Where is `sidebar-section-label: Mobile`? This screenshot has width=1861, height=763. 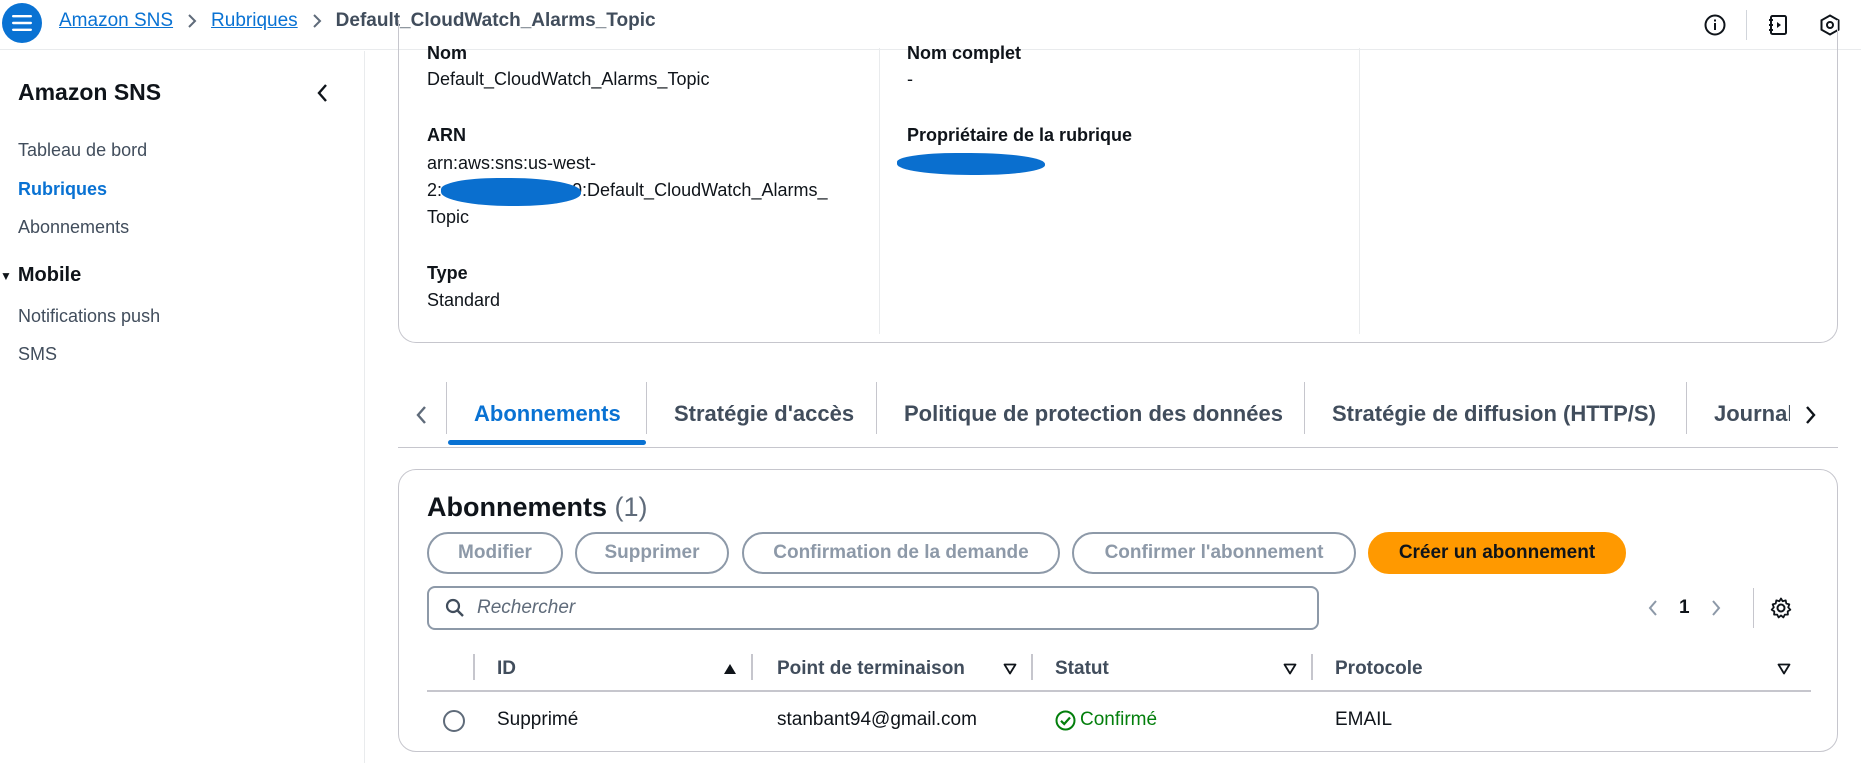
sidebar-section-label: Mobile is located at coordinates (49, 275).